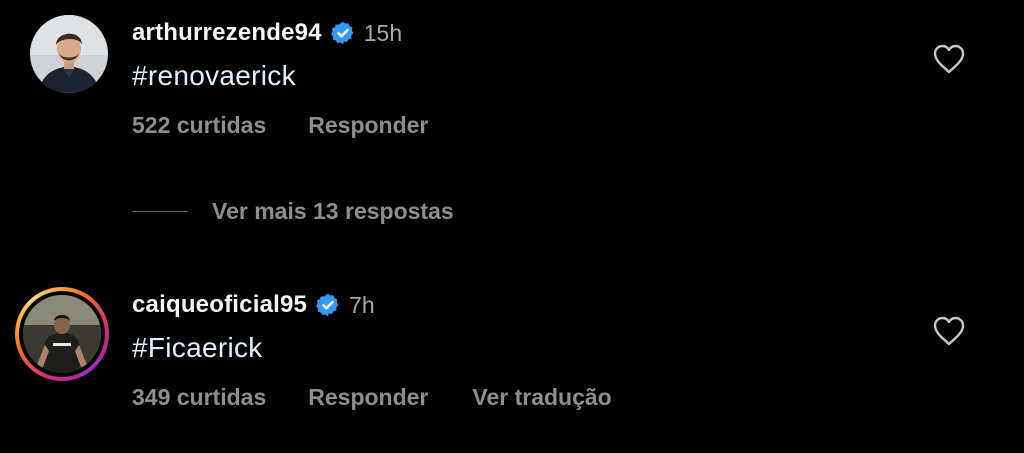  I want to click on timestamp: 7h, so click(362, 304).